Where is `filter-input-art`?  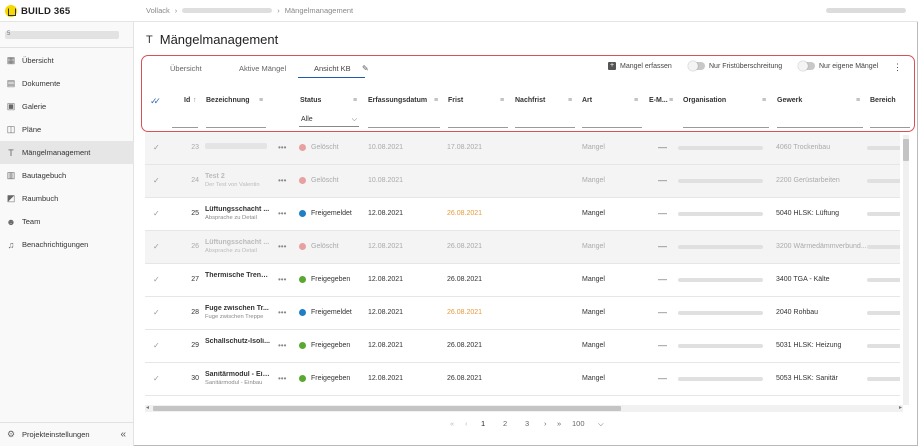
filter-input-art is located at coordinates (612, 127).